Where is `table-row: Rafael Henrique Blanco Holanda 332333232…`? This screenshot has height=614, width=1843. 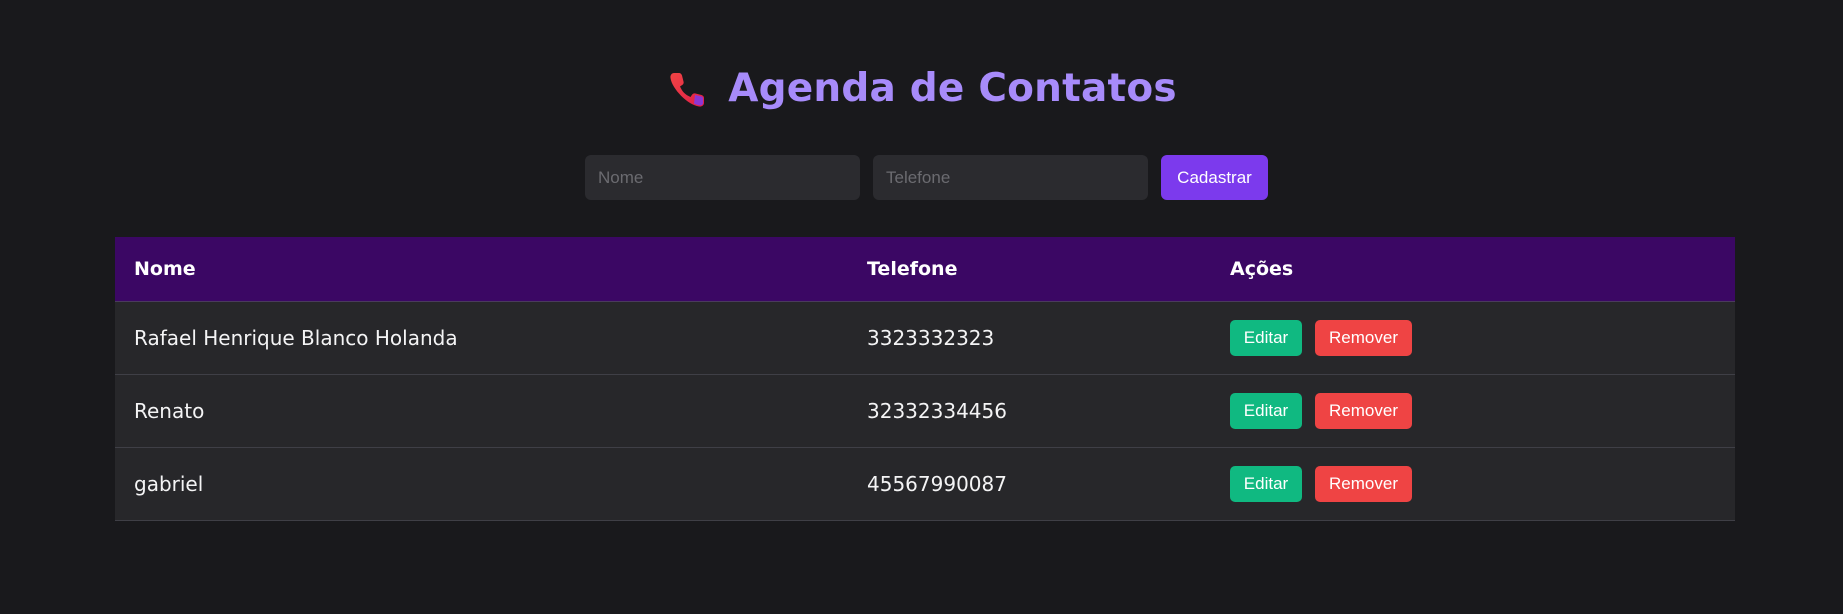
table-row: Rafael Henrique Blanco Holanda 332333232… is located at coordinates (925, 338).